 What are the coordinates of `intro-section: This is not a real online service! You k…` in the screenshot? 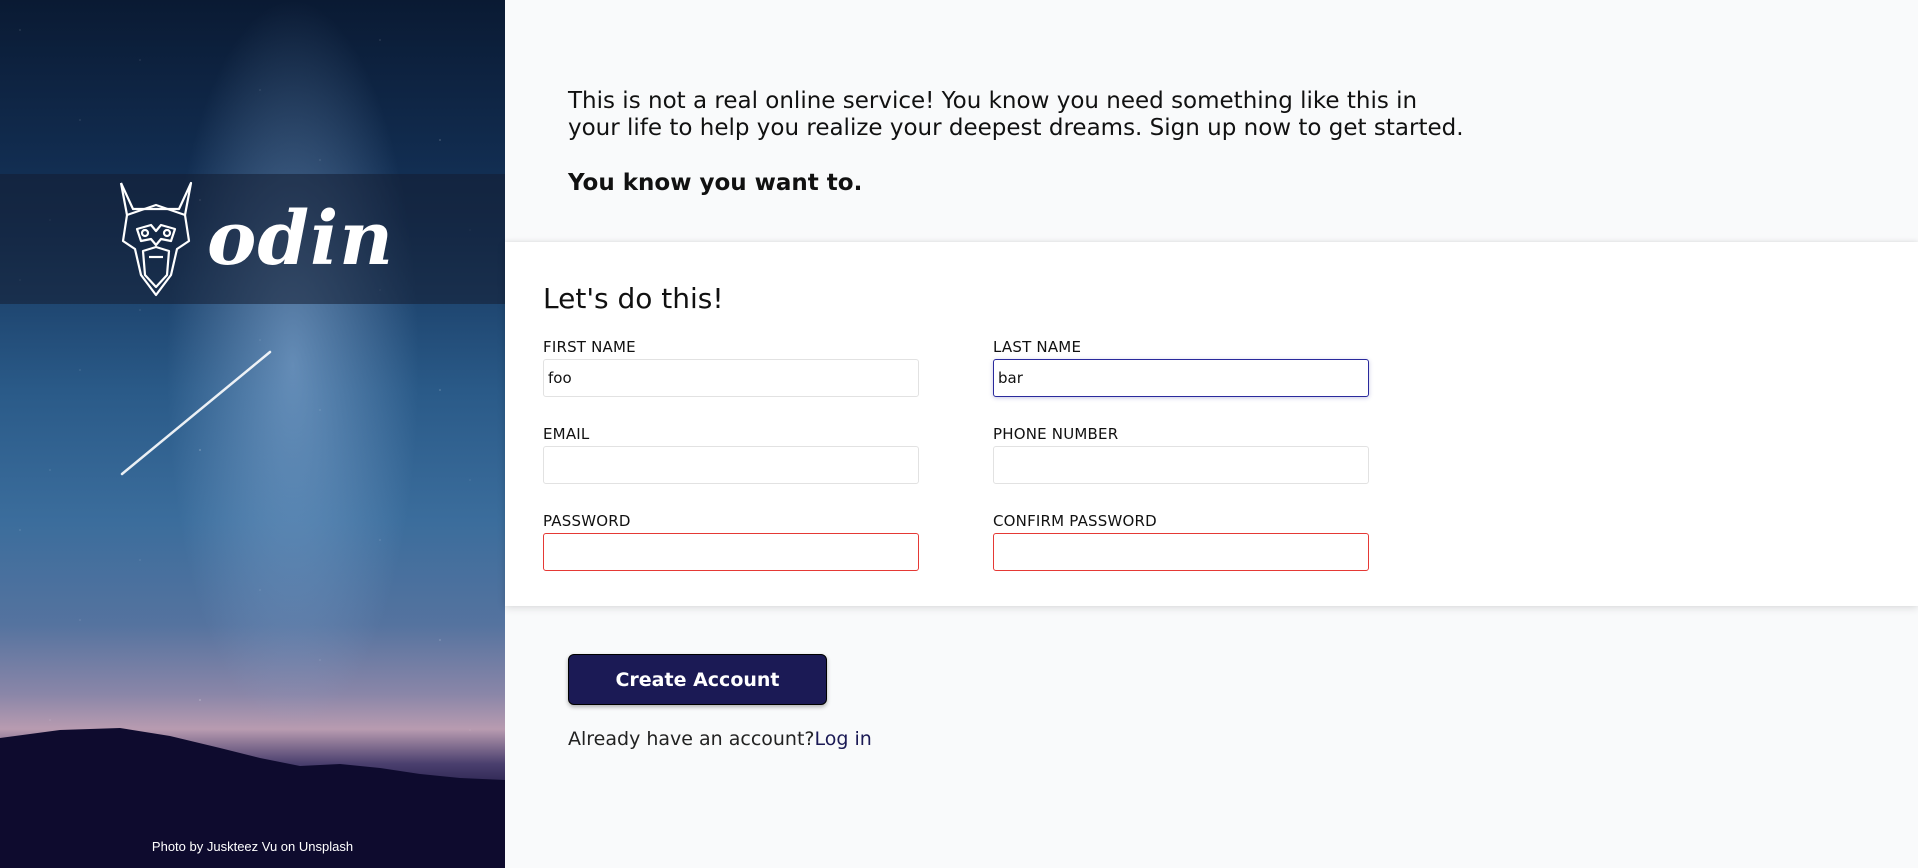 It's located at (1018, 142).